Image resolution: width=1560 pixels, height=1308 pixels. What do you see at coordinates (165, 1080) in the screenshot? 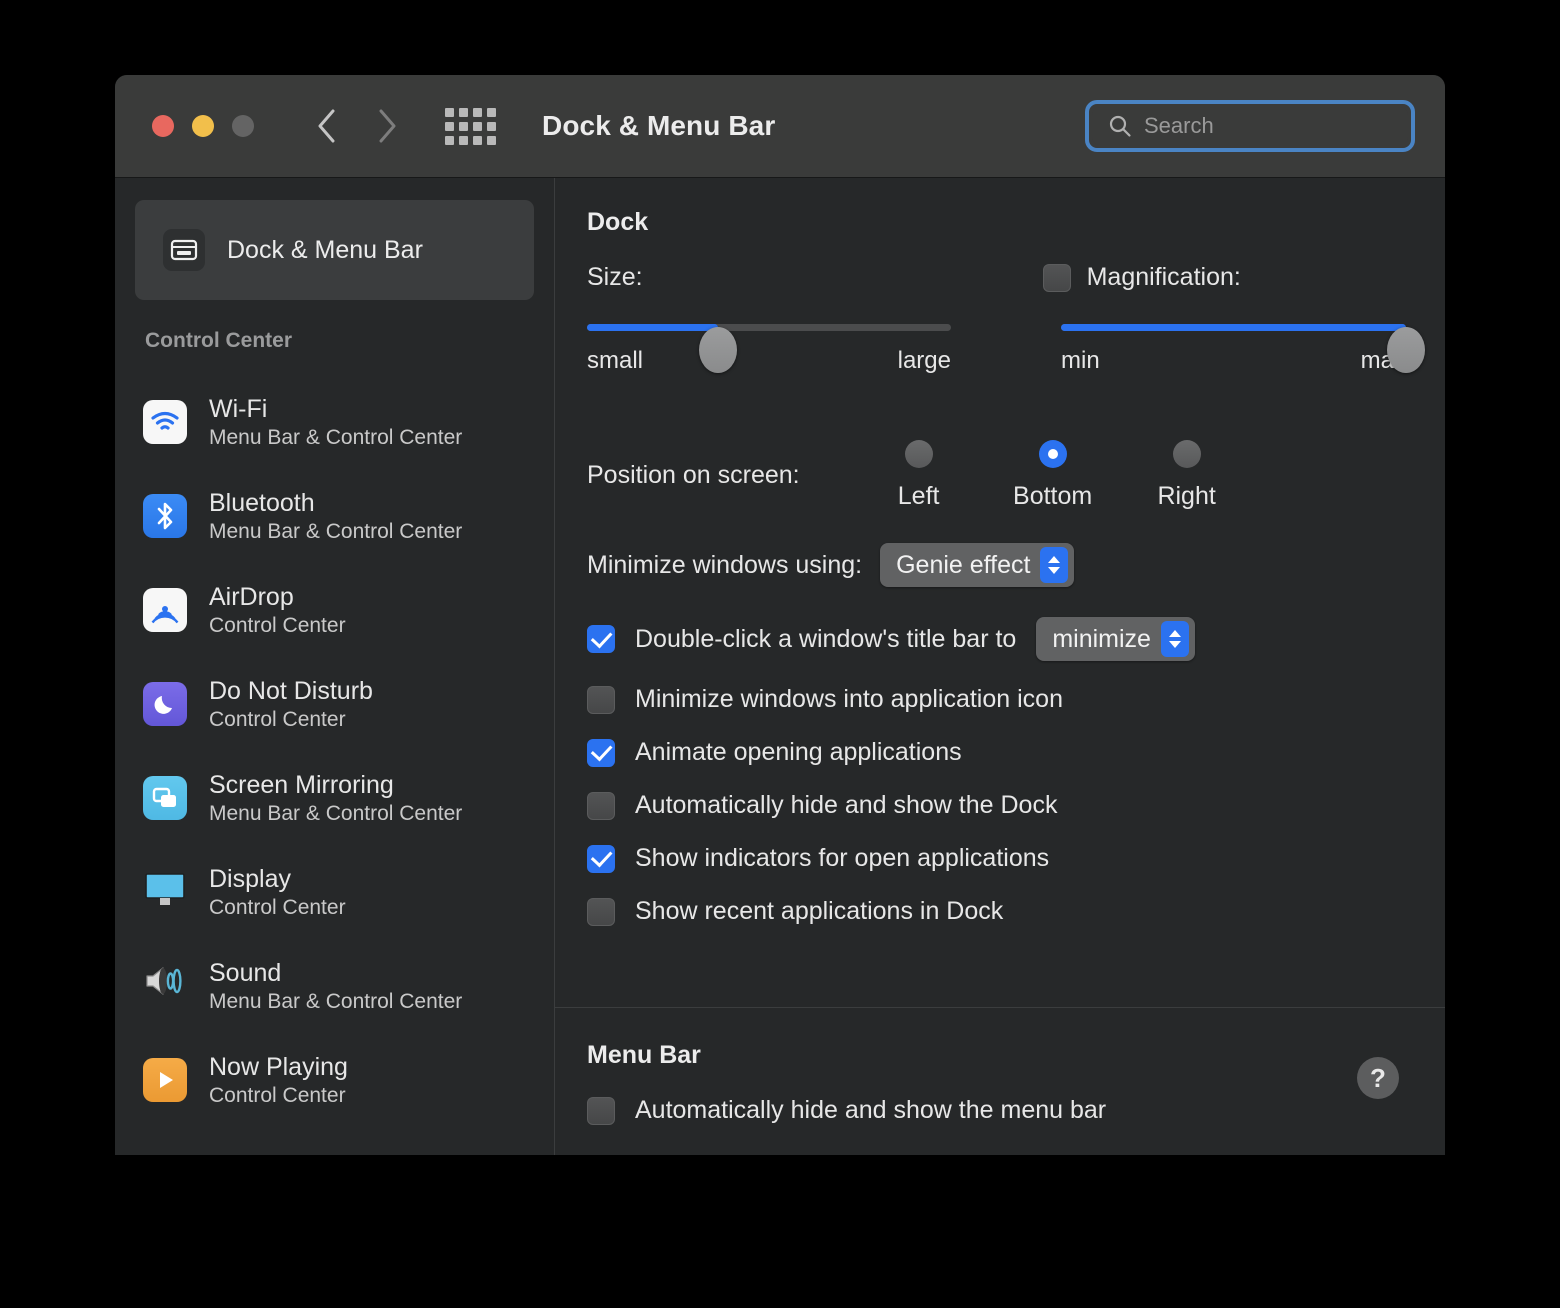
I see `now-playing-icon` at bounding box center [165, 1080].